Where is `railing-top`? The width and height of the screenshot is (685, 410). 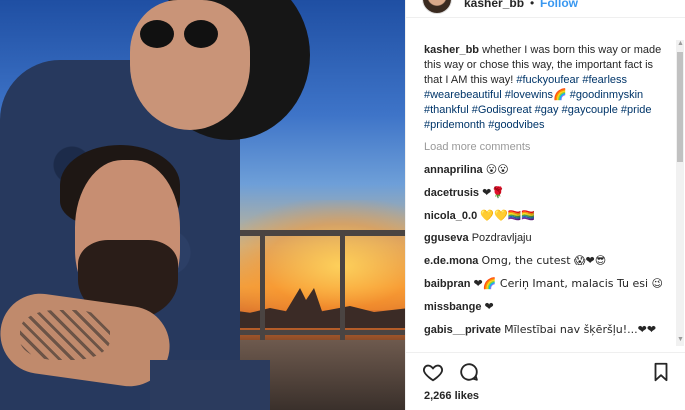
railing-top is located at coordinates (312, 233).